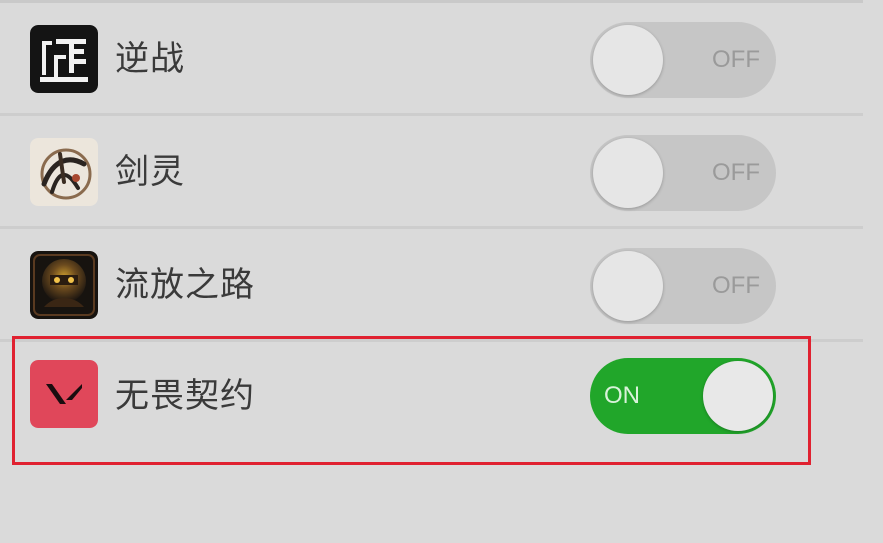  I want to click on app-name: 剑灵, so click(150, 172).